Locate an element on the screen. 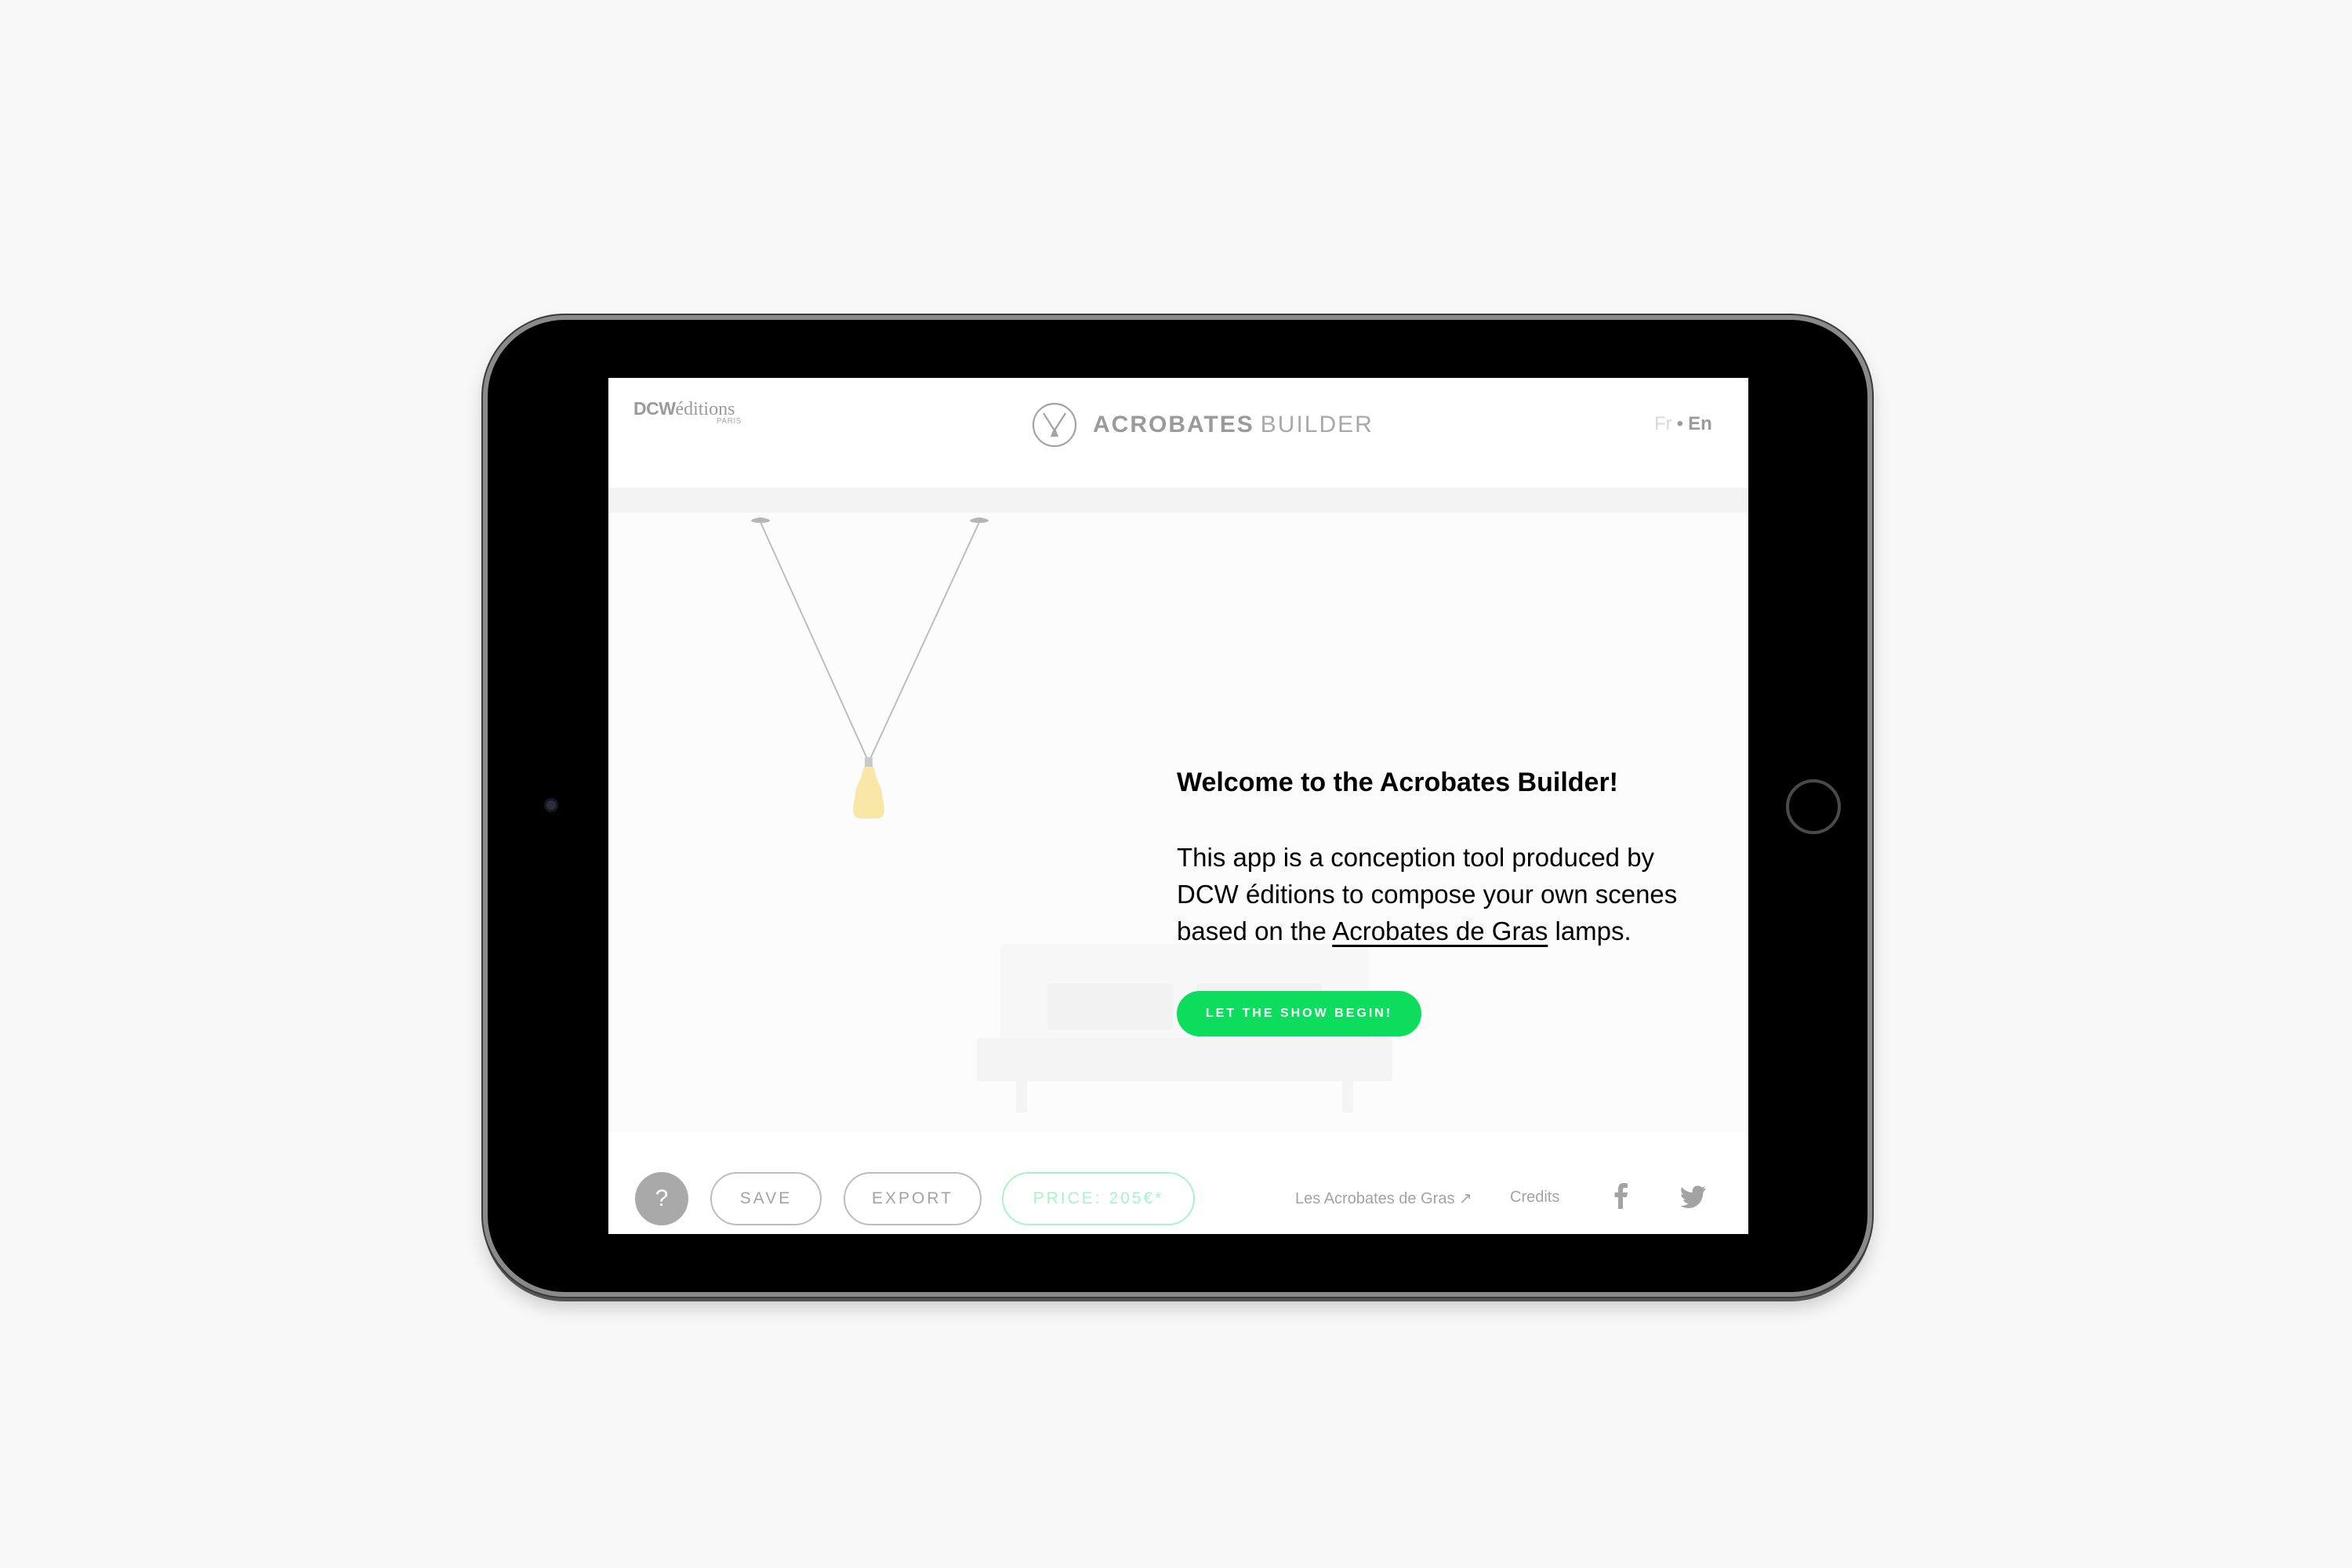 This screenshot has height=1568, width=2352. acrobates-logo-icon is located at coordinates (1054, 425).